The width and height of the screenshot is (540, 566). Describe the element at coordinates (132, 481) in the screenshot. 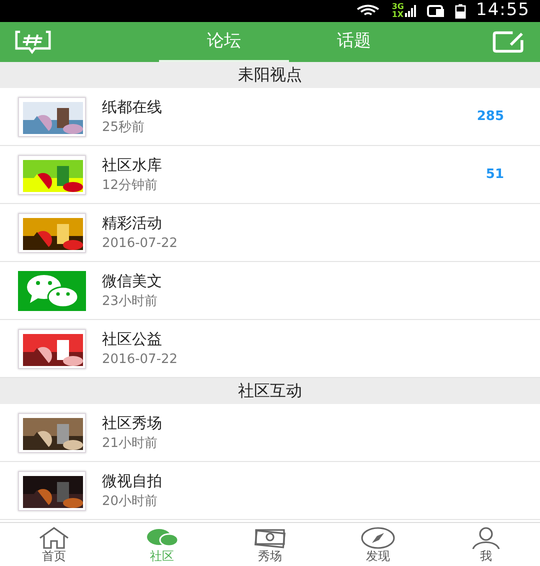

I see `item-title: 微视自拍` at that location.